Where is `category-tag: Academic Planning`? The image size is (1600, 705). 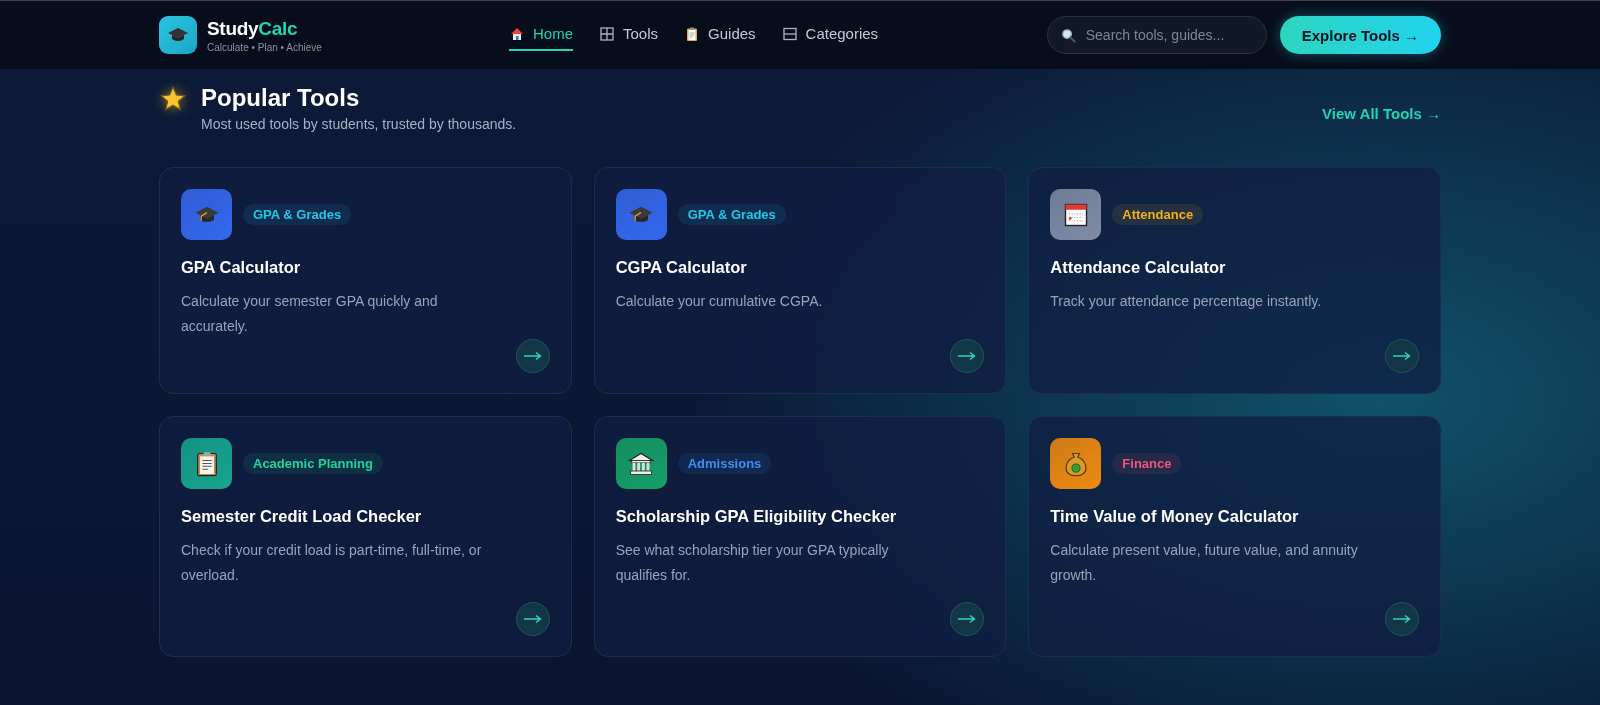
category-tag: Academic Planning is located at coordinates (313, 463).